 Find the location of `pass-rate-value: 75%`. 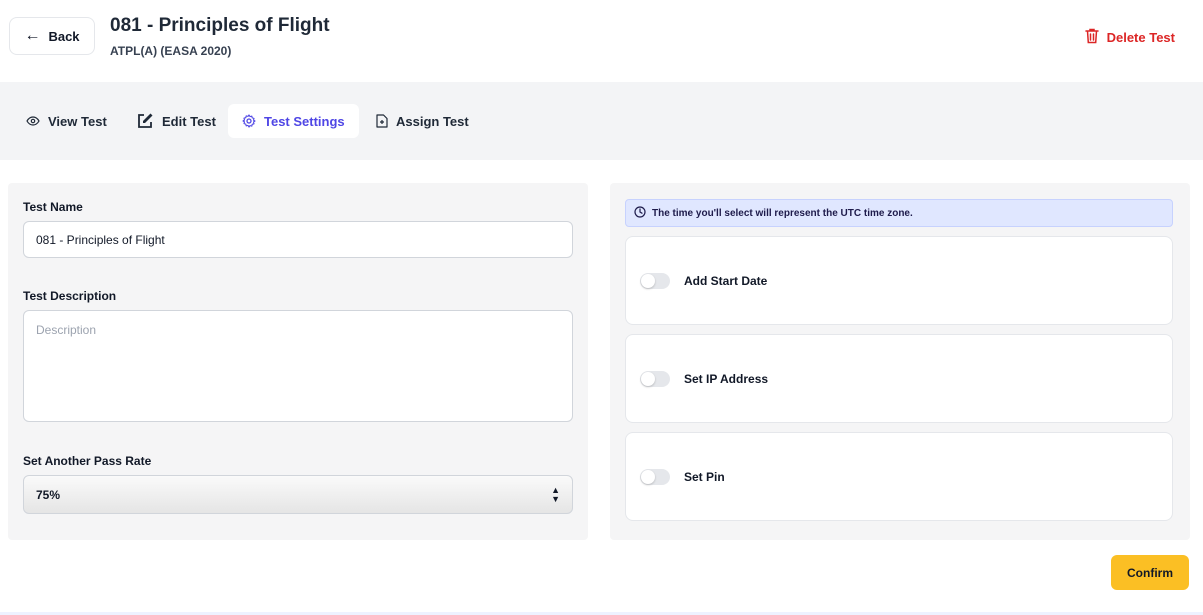

pass-rate-value: 75% is located at coordinates (48, 494).